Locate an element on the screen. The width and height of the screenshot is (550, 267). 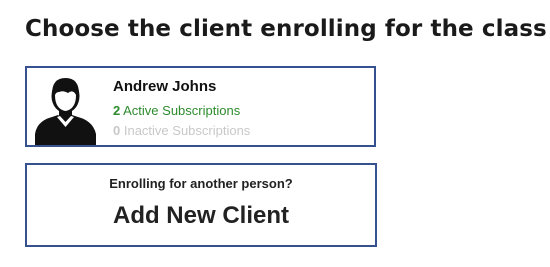
add-client-prompt: Enrolling for another person? is located at coordinates (201, 183).